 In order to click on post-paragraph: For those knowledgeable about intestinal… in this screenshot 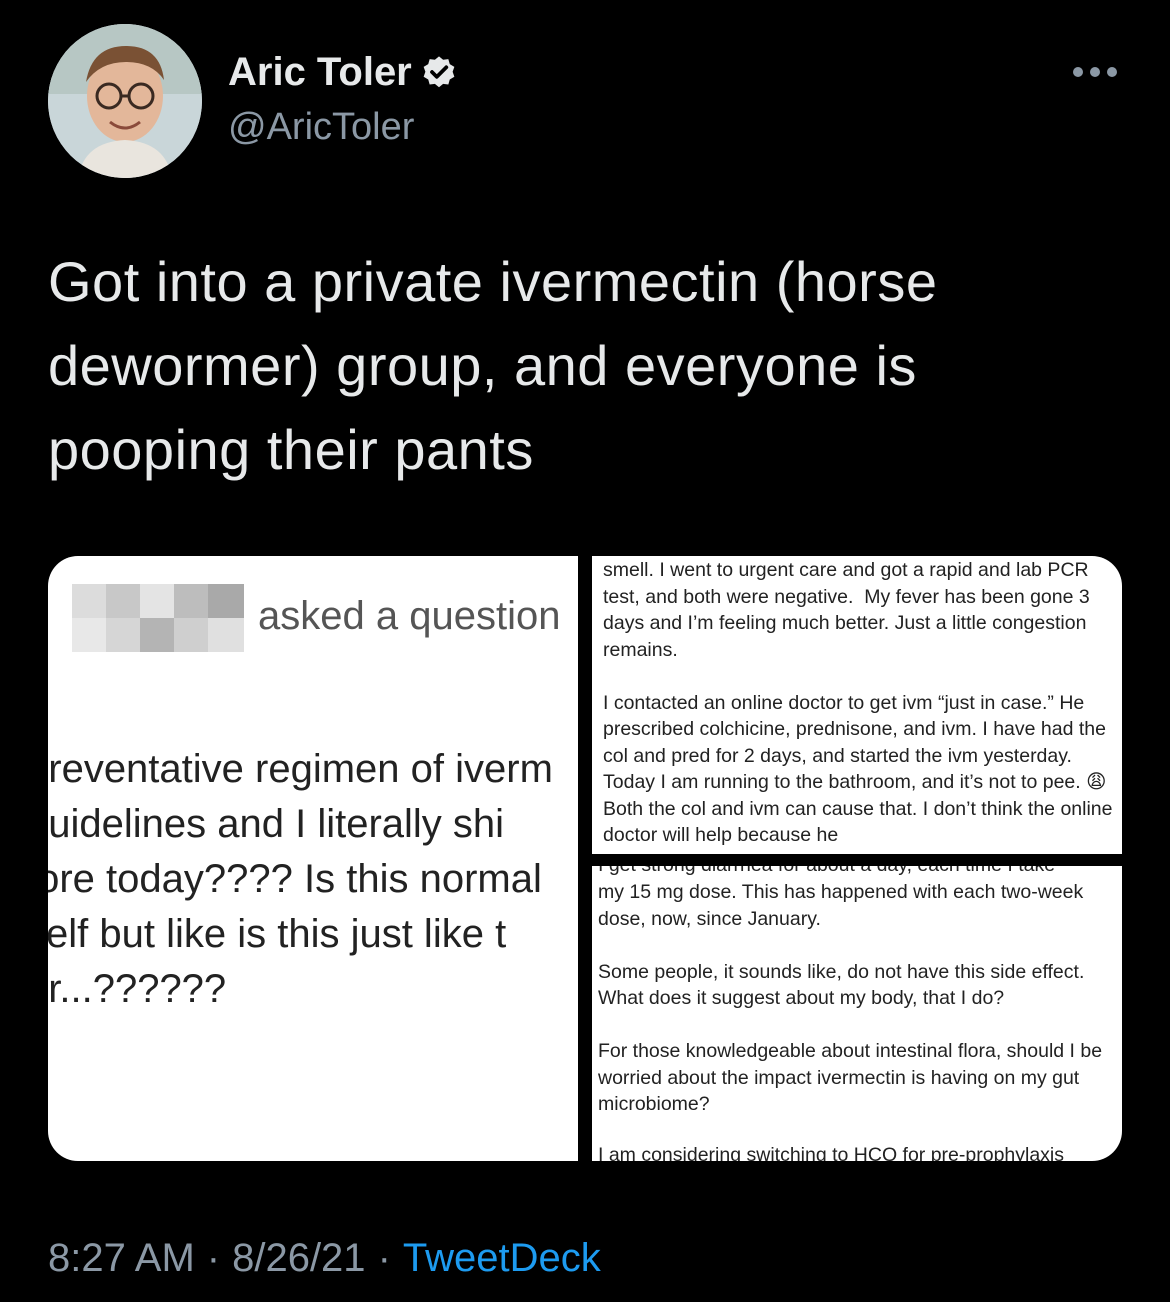, I will do `click(853, 1077)`.